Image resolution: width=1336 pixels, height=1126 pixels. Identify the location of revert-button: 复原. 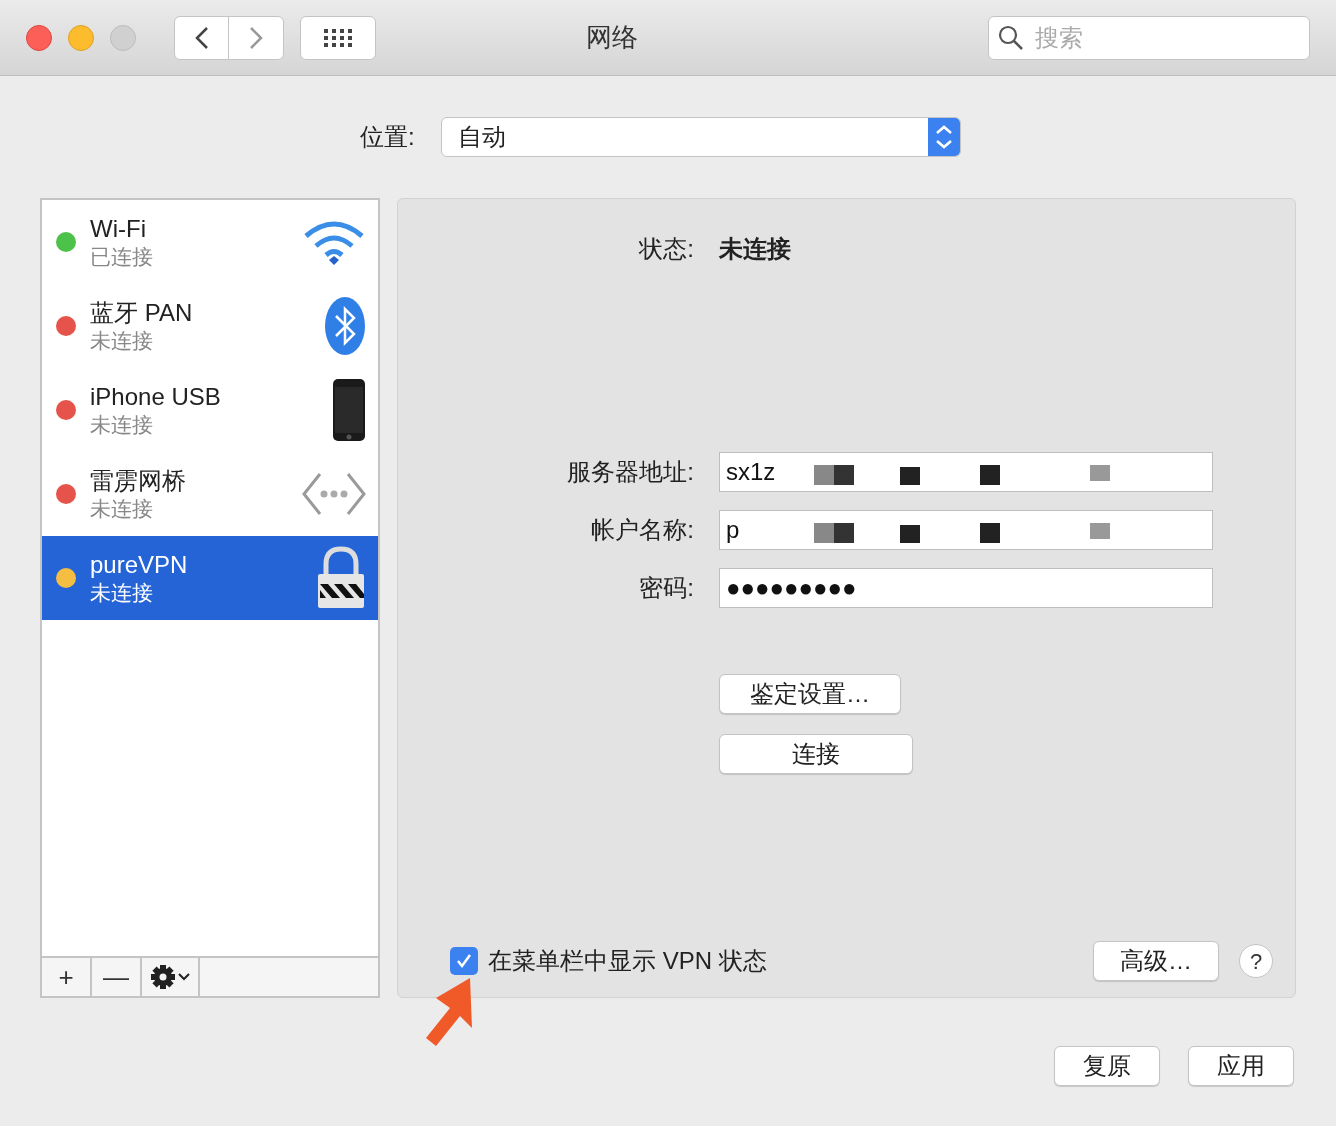
(1107, 1066).